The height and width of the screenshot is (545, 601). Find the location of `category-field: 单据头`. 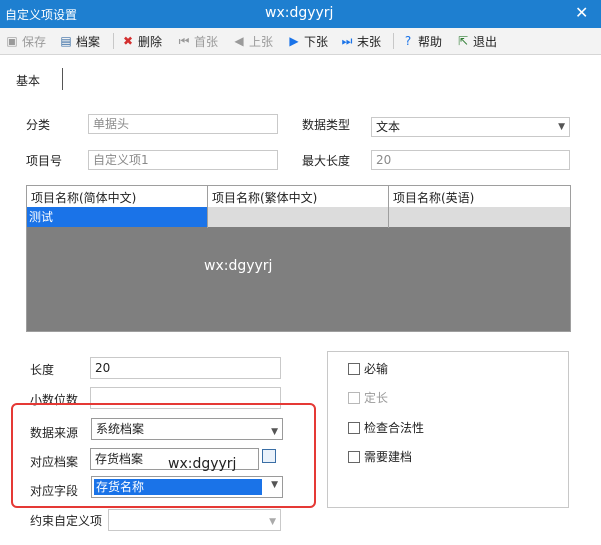

category-field: 单据头 is located at coordinates (183, 124).